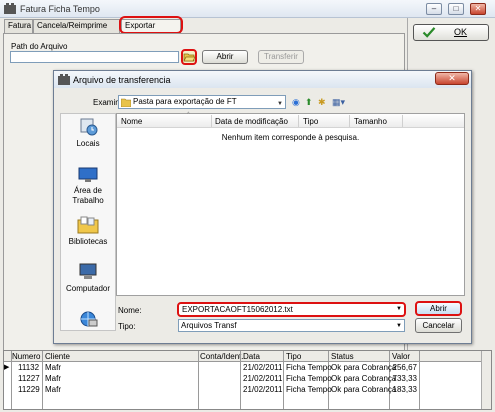 The height and width of the screenshot is (412, 495). What do you see at coordinates (89, 127) in the screenshot?
I see `recent-places-icon` at bounding box center [89, 127].